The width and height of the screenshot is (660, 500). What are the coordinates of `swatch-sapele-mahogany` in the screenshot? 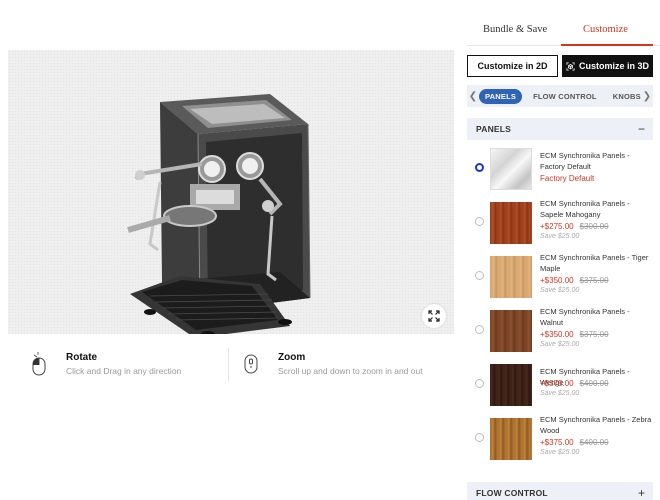 It's located at (511, 223).